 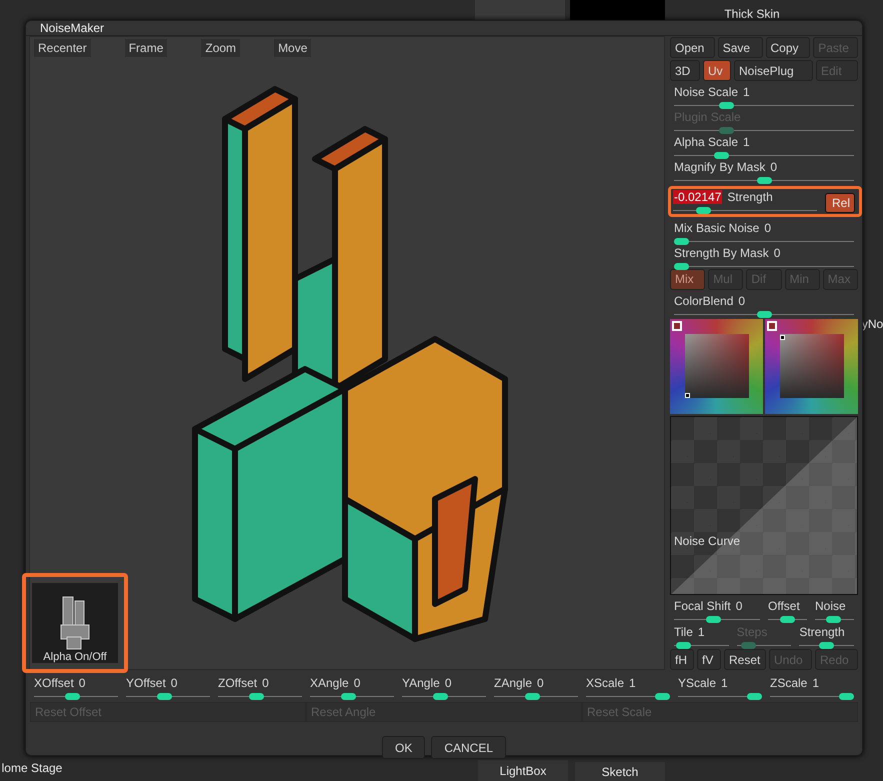 I want to click on slider-label: Tile, so click(x=683, y=632).